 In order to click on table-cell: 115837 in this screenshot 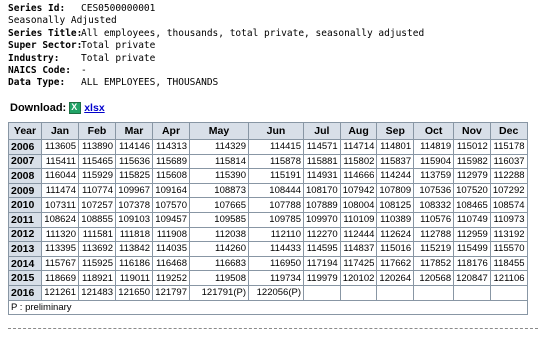, I will do `click(395, 161)`.